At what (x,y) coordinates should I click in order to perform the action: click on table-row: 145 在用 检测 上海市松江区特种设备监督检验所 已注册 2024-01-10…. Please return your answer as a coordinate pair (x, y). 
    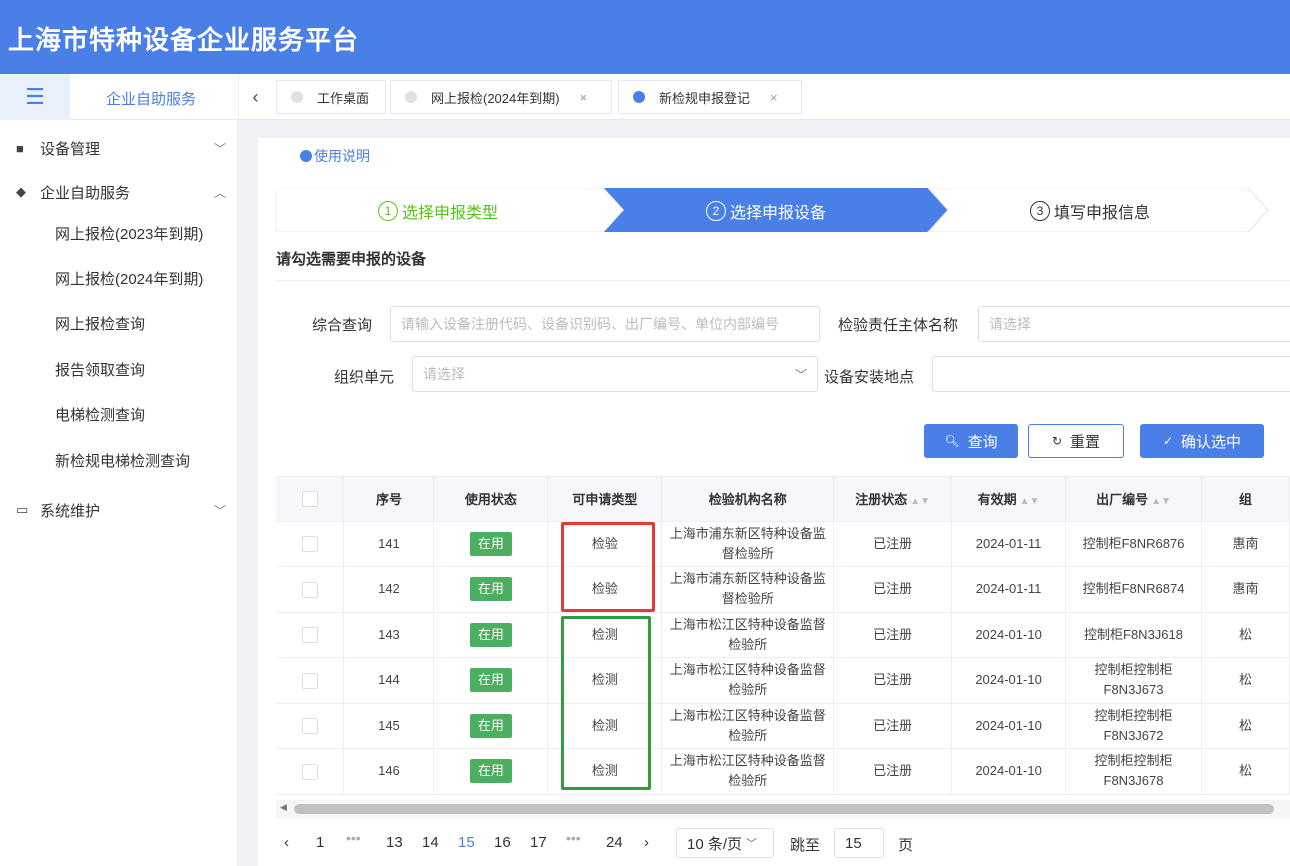
    Looking at the image, I should click on (783, 726).